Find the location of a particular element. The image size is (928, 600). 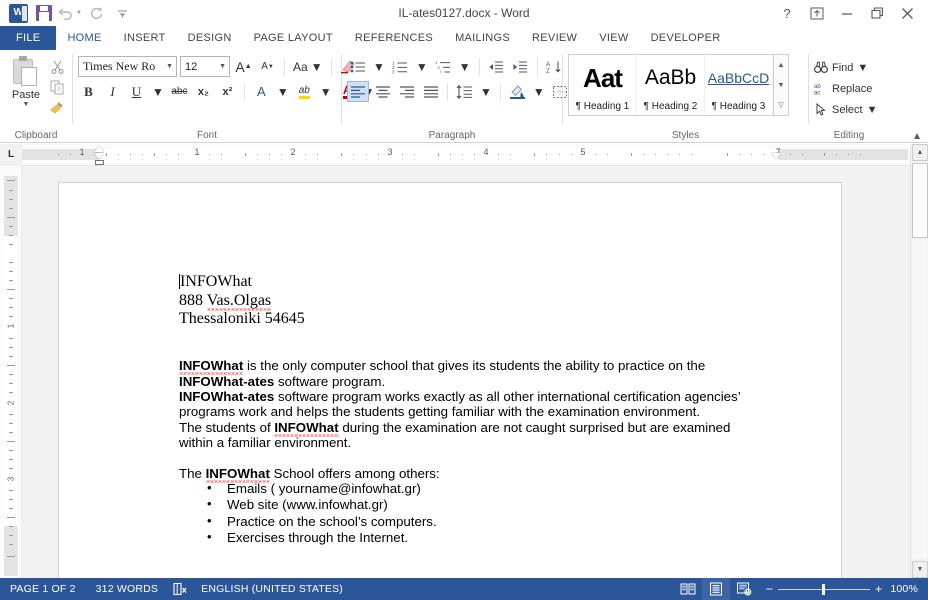

format-painter-button is located at coordinates (57, 108).